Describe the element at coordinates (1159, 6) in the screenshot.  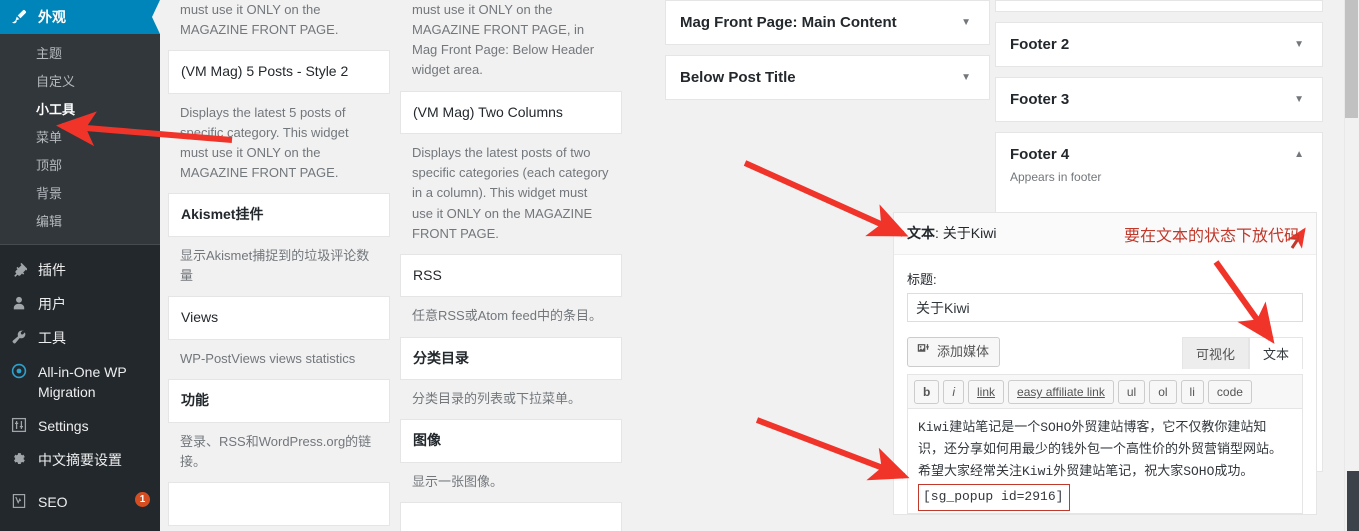
I see `widget-area-footer-1-partial` at that location.